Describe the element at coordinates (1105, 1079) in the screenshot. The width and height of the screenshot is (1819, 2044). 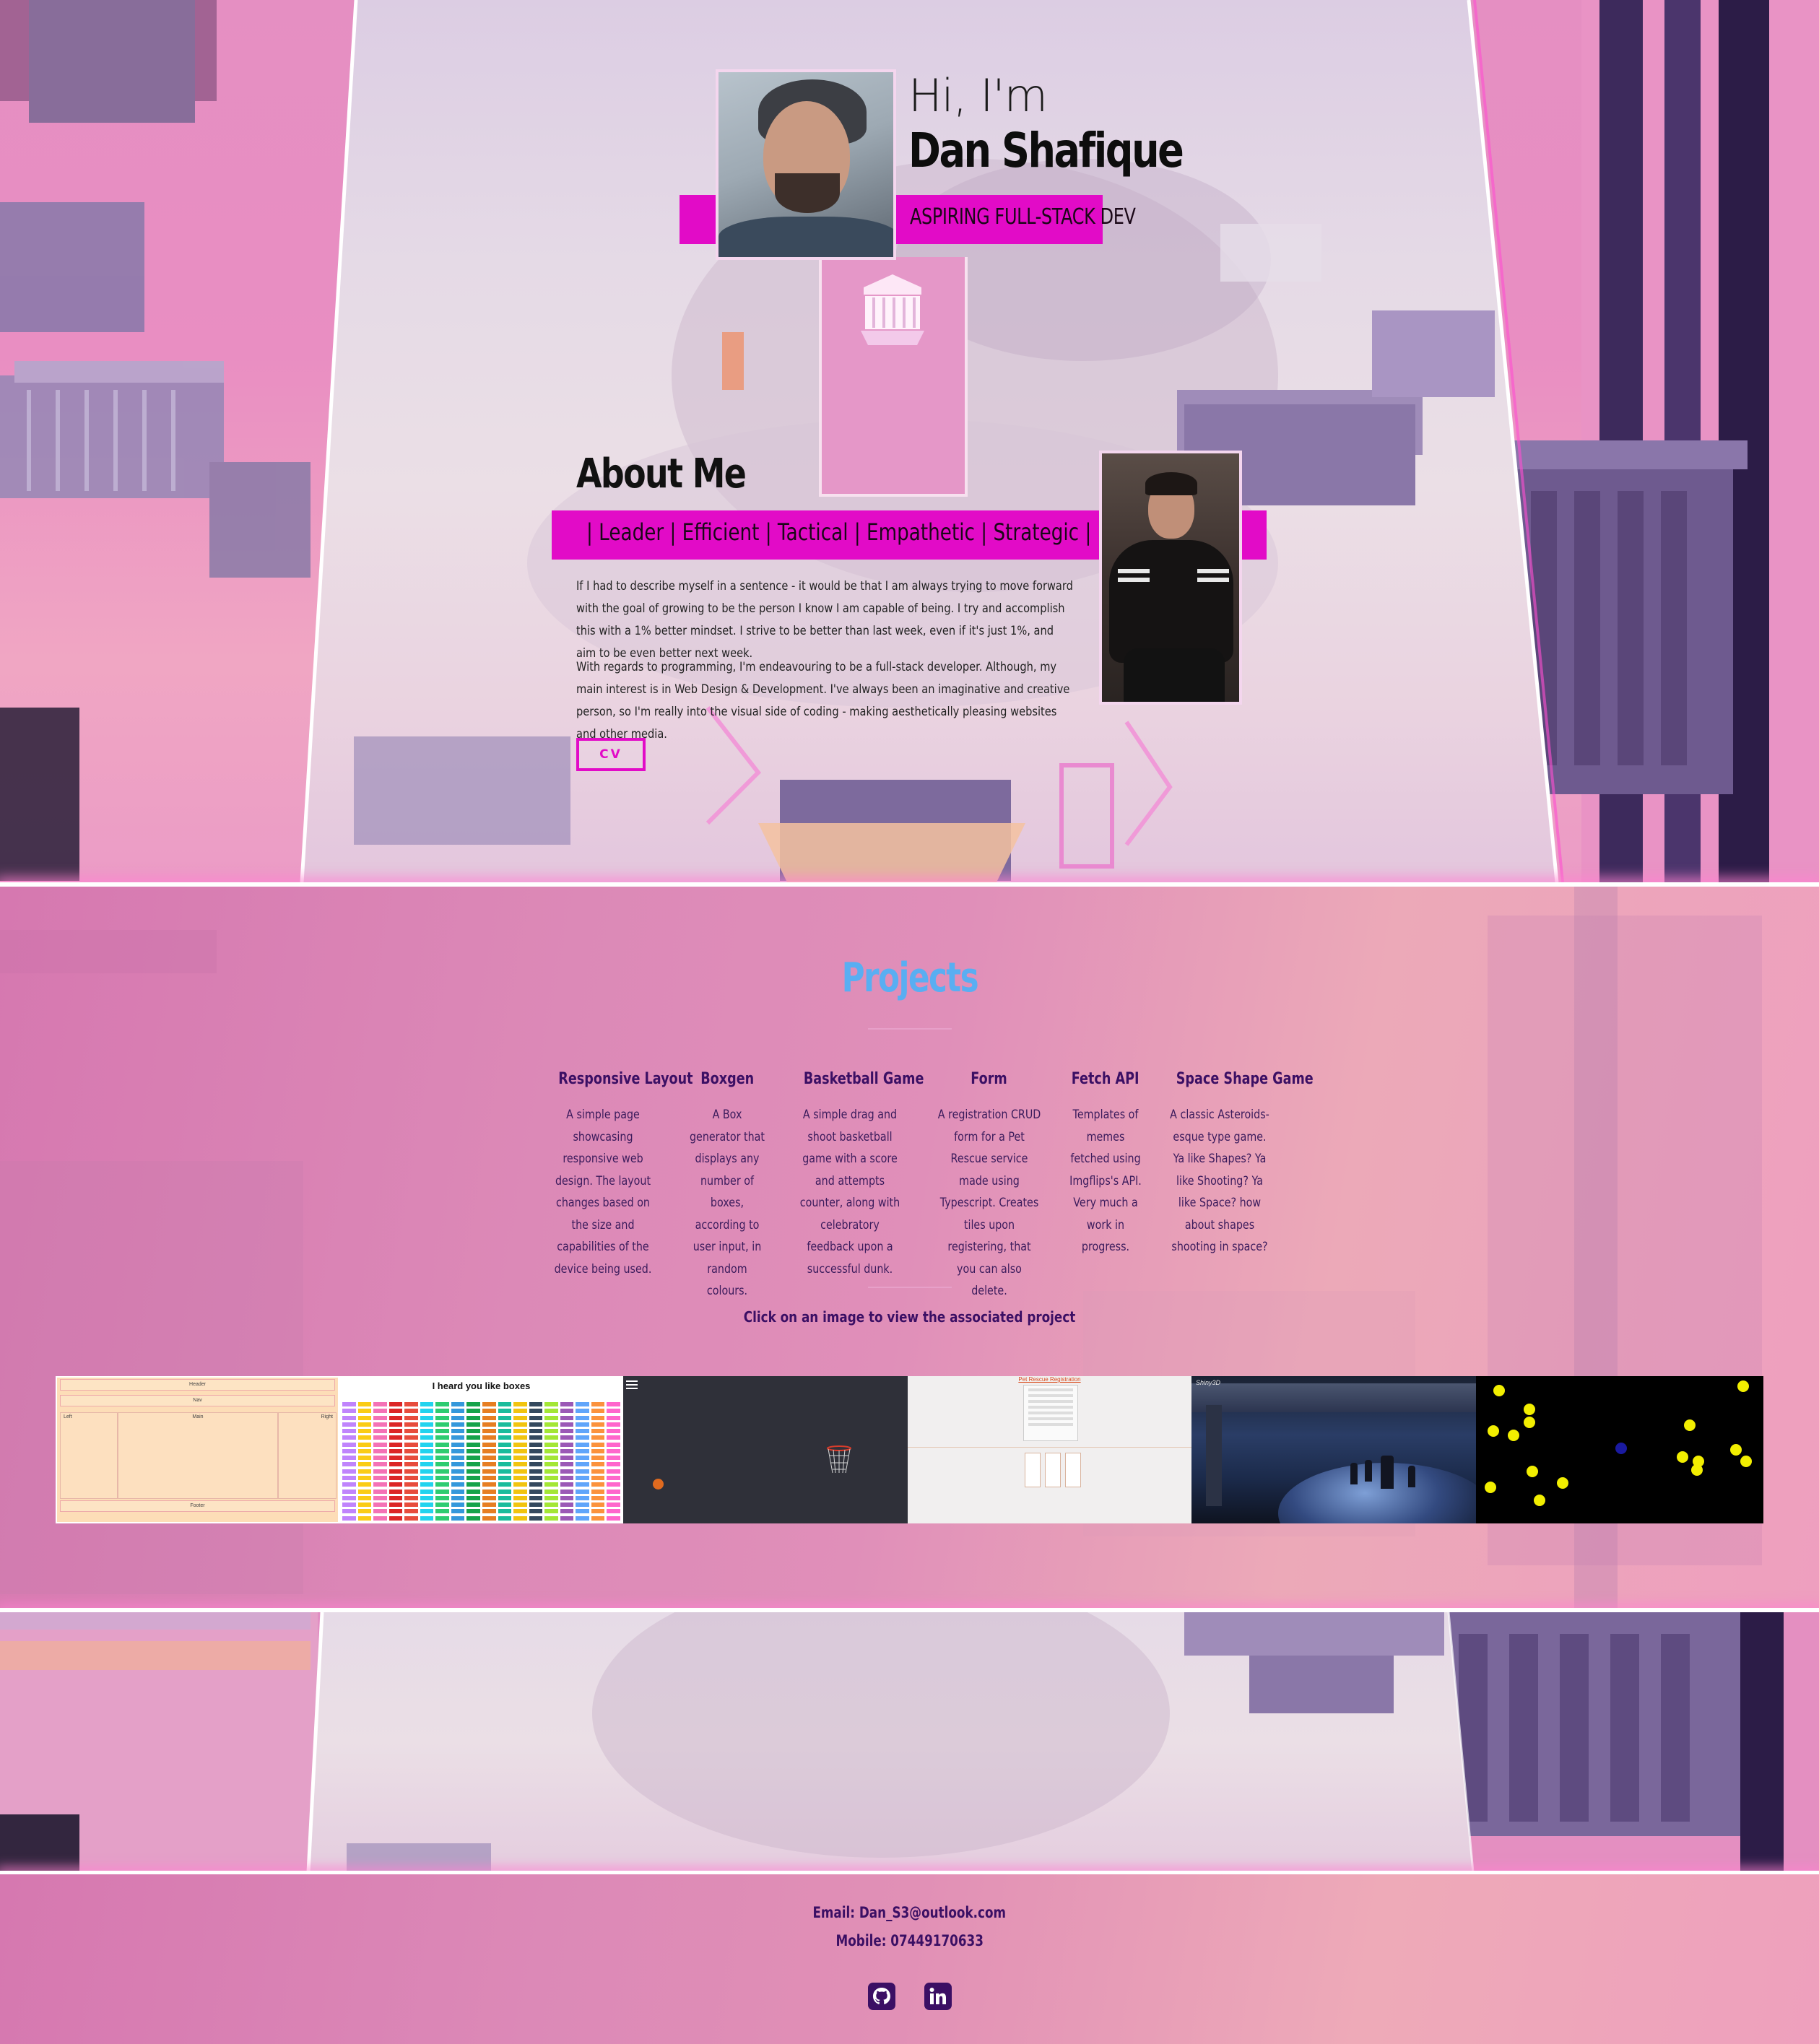
I see `project-title: Fetch API` at that location.